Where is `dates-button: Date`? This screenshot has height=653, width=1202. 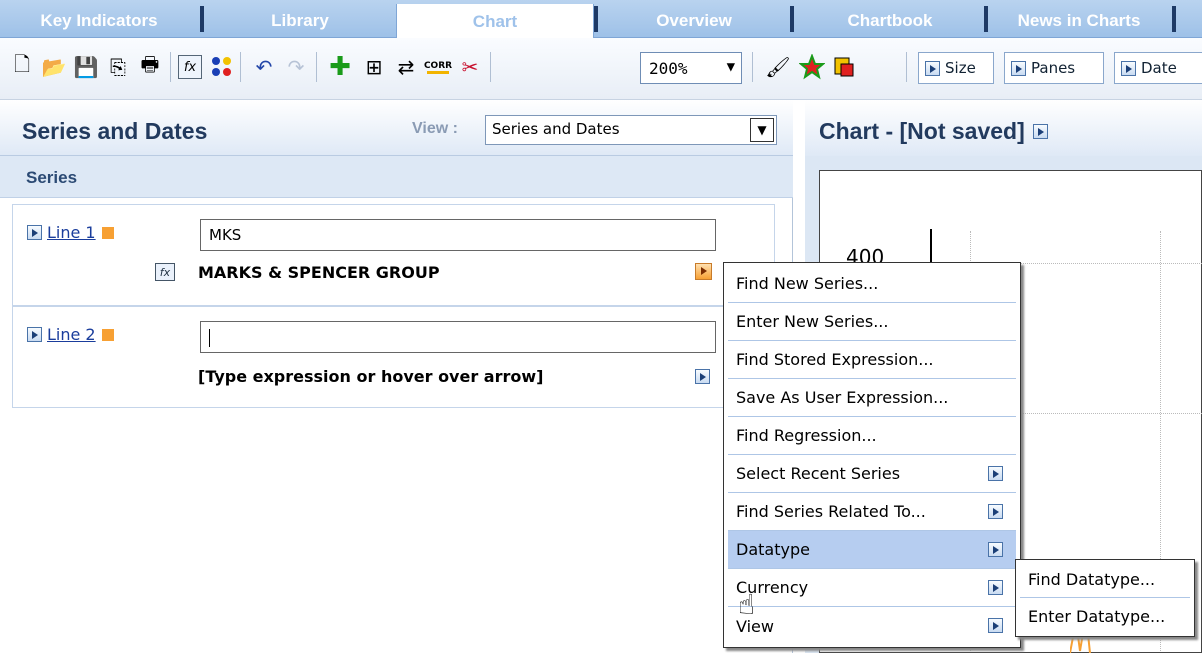
dates-button: Date is located at coordinates (1158, 68).